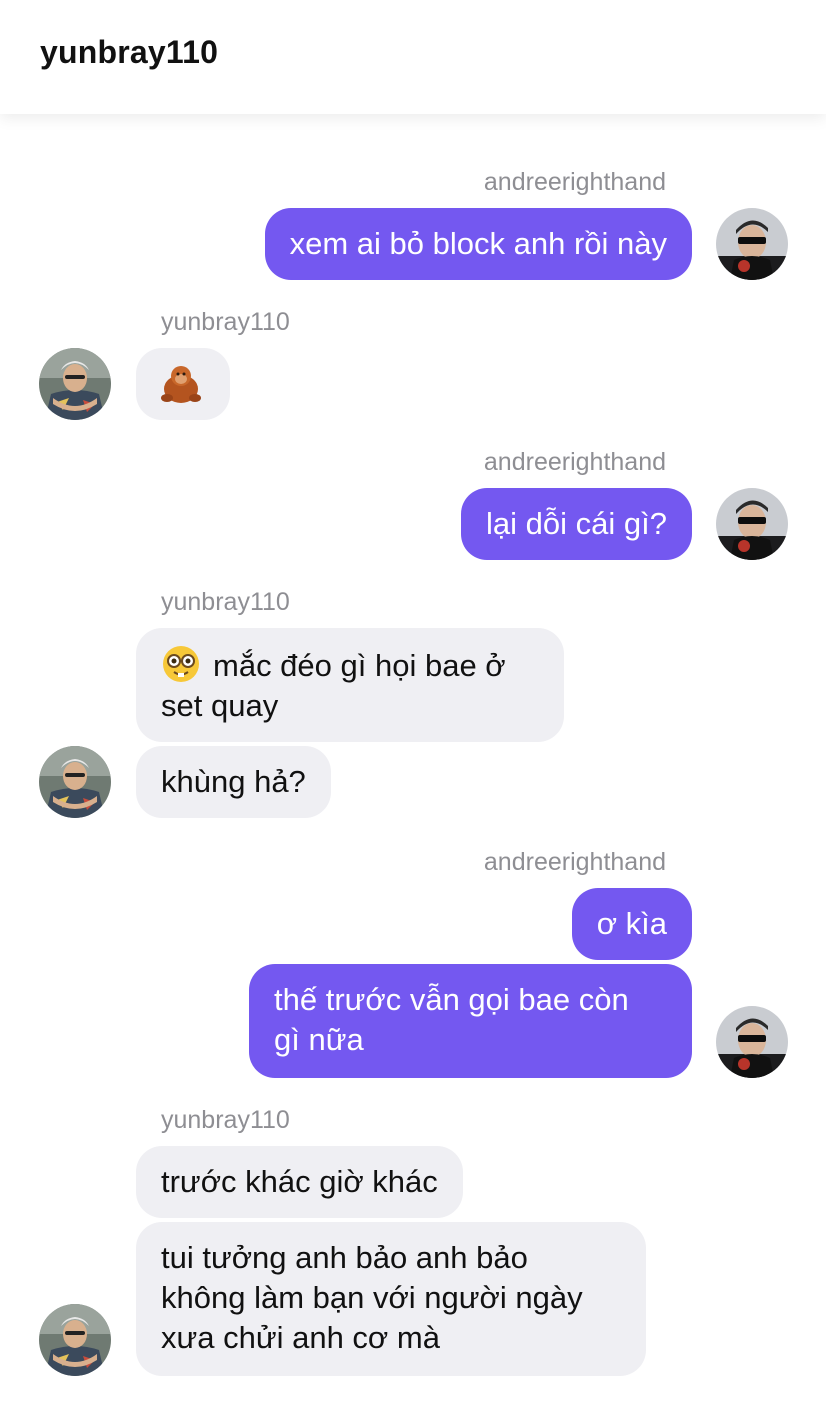 The width and height of the screenshot is (826, 1428). I want to click on chat-title: yunbray110, so click(129, 52).